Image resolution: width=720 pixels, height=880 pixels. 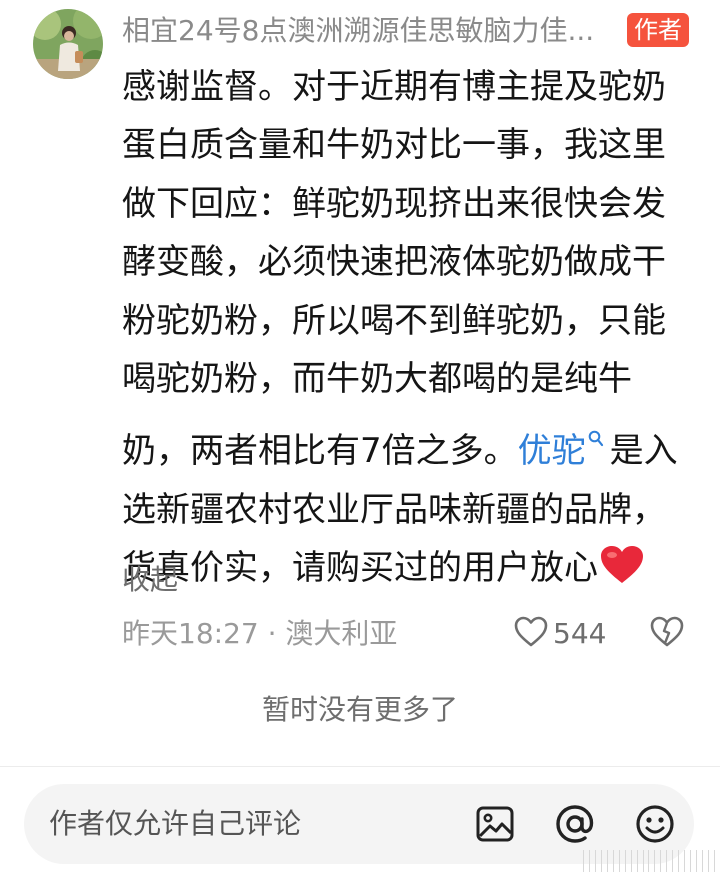 I want to click on content-line: 选新疆农村农业厅品味新疆的品牌，, so click(x=394, y=509).